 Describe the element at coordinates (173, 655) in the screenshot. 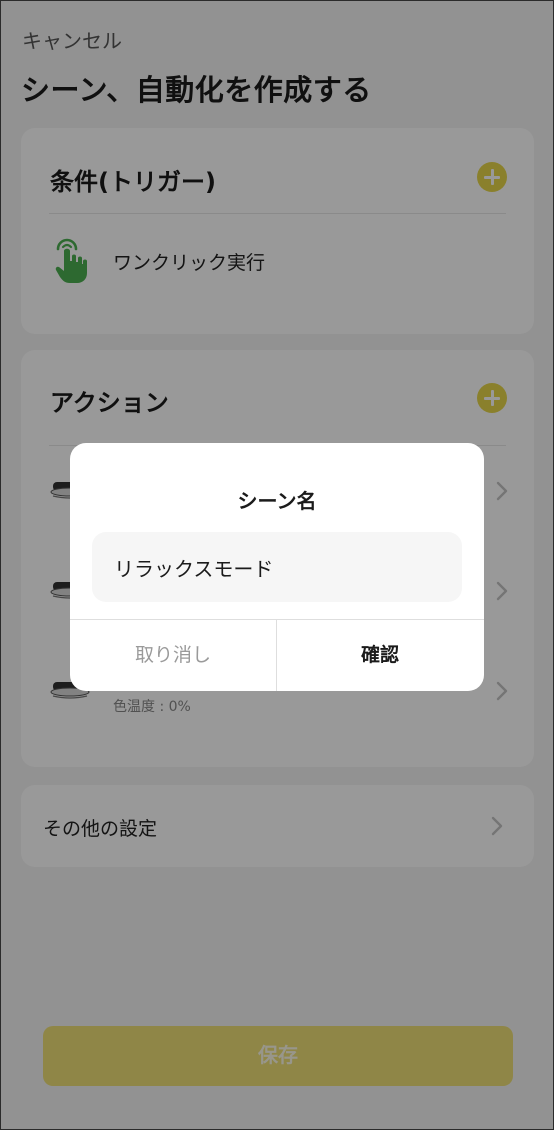

I see `dialog-cancel-button: 取り消し` at that location.